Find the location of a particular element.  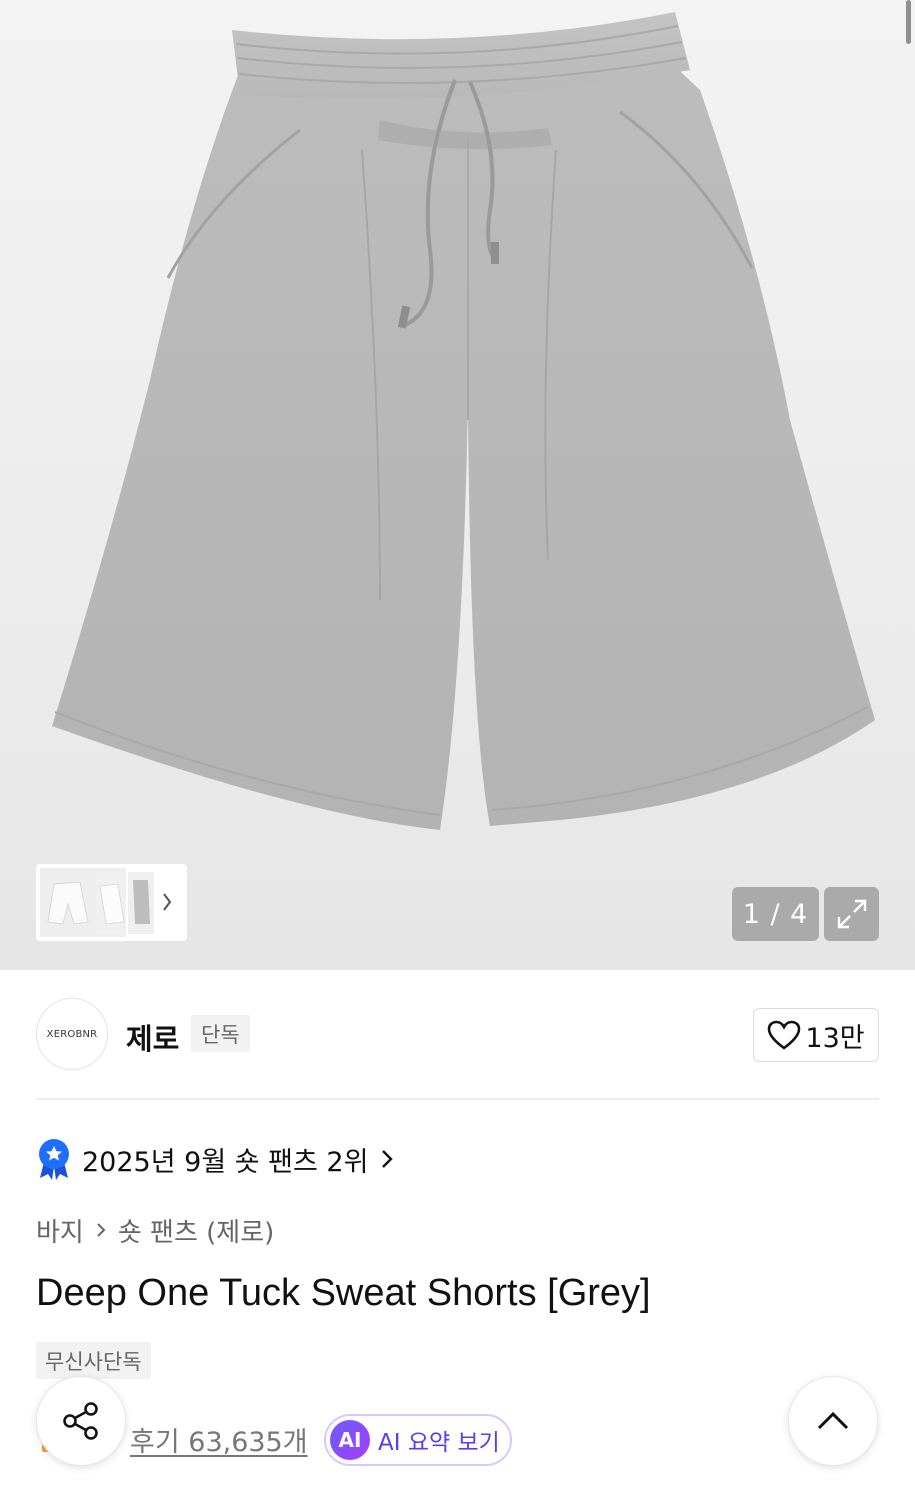

brand-name: 제로 is located at coordinates (152, 1037).